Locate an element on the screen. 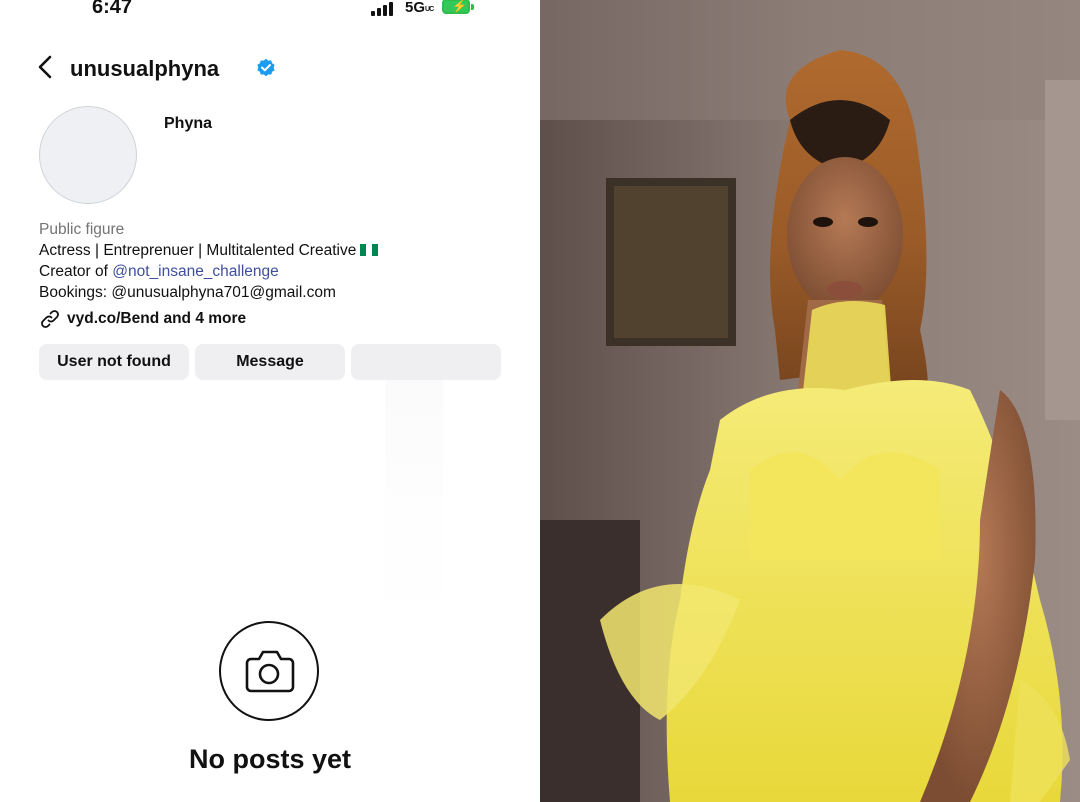  bio-line: Creator of @not_insane_challenge is located at coordinates (208, 271).